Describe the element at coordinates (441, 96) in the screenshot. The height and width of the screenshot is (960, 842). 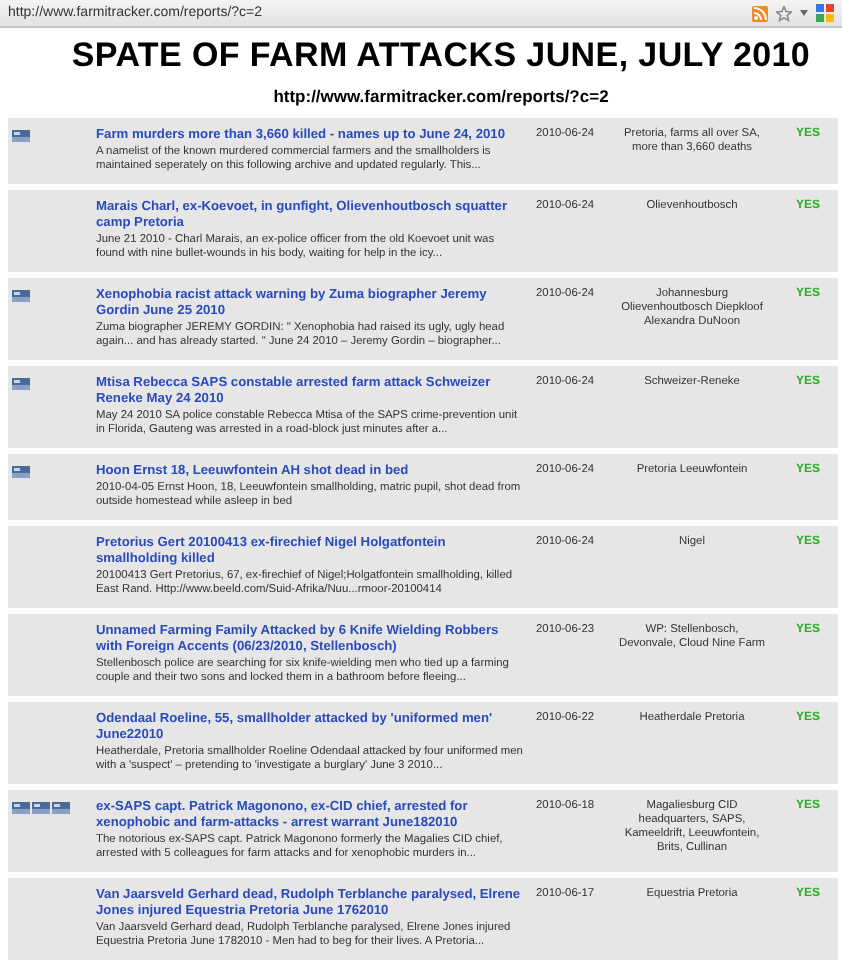
I see `page-url: http://www.farmitracker.com/reports/?c=2` at that location.